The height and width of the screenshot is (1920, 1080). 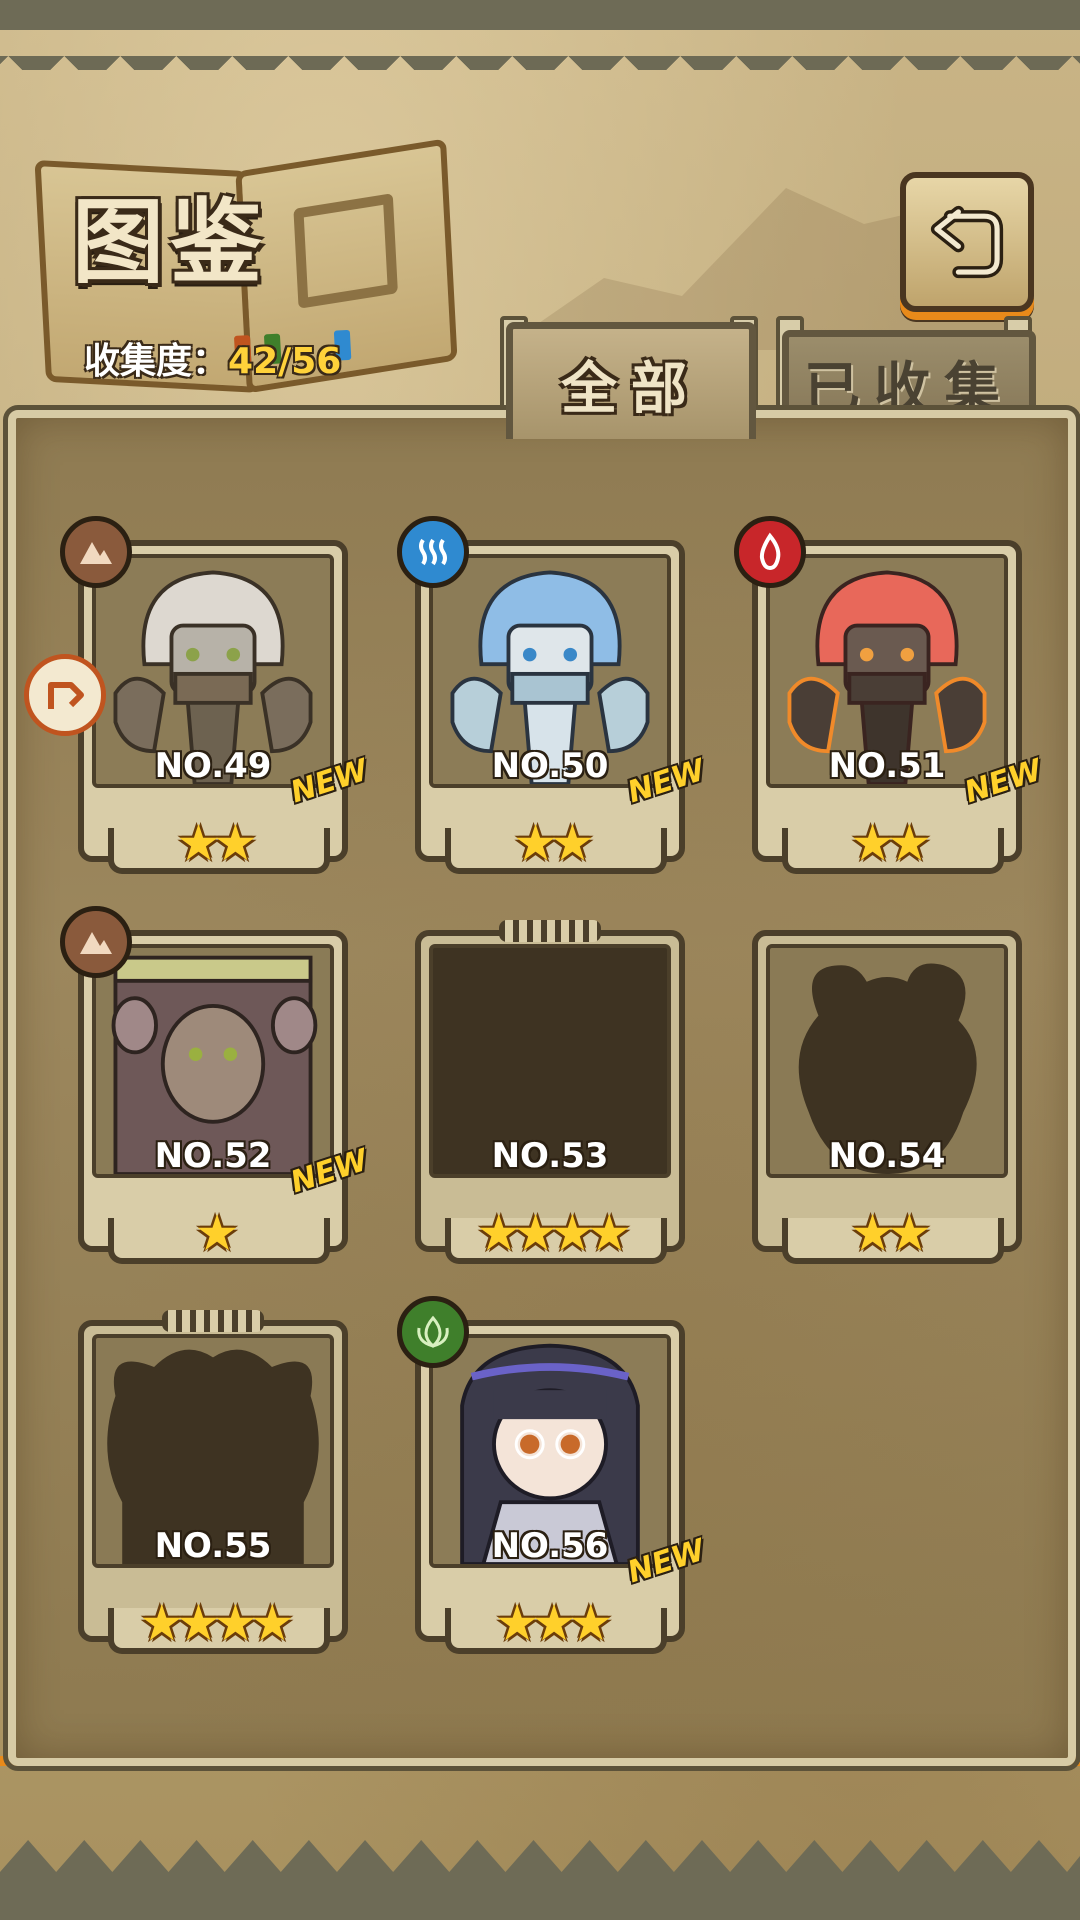 What do you see at coordinates (285, 361) in the screenshot?
I see `collection-value: 42/56` at bounding box center [285, 361].